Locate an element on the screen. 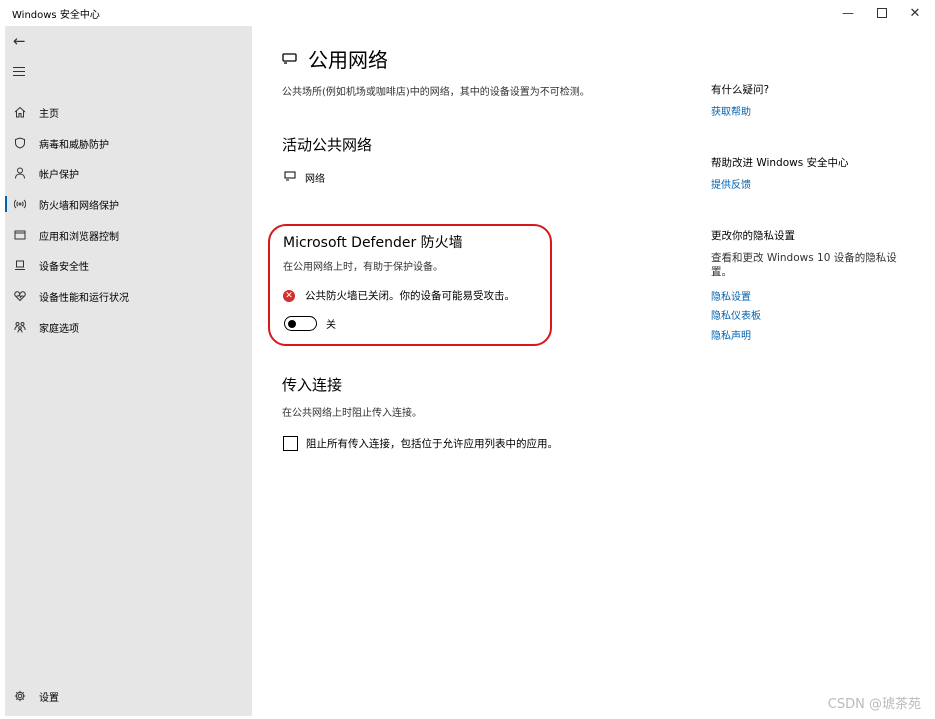  sidebar-item-device-performance: 设备性能和运行状况 is located at coordinates (128, 296).